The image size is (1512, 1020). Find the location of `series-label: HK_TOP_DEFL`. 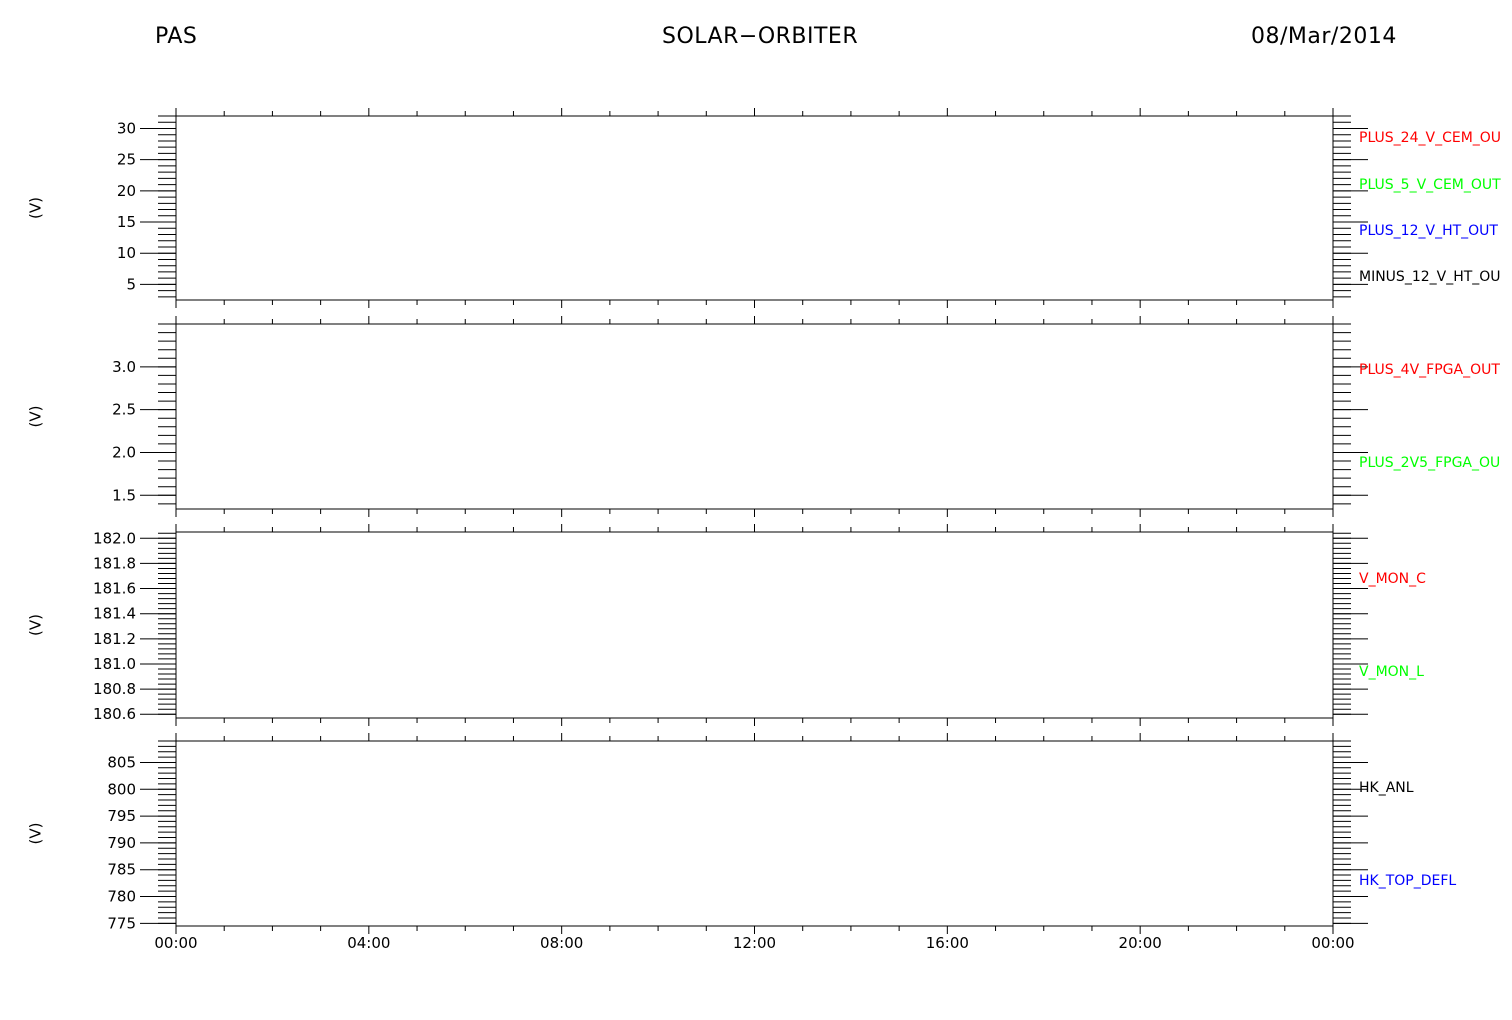

series-label: HK_TOP_DEFL is located at coordinates (1407, 881).